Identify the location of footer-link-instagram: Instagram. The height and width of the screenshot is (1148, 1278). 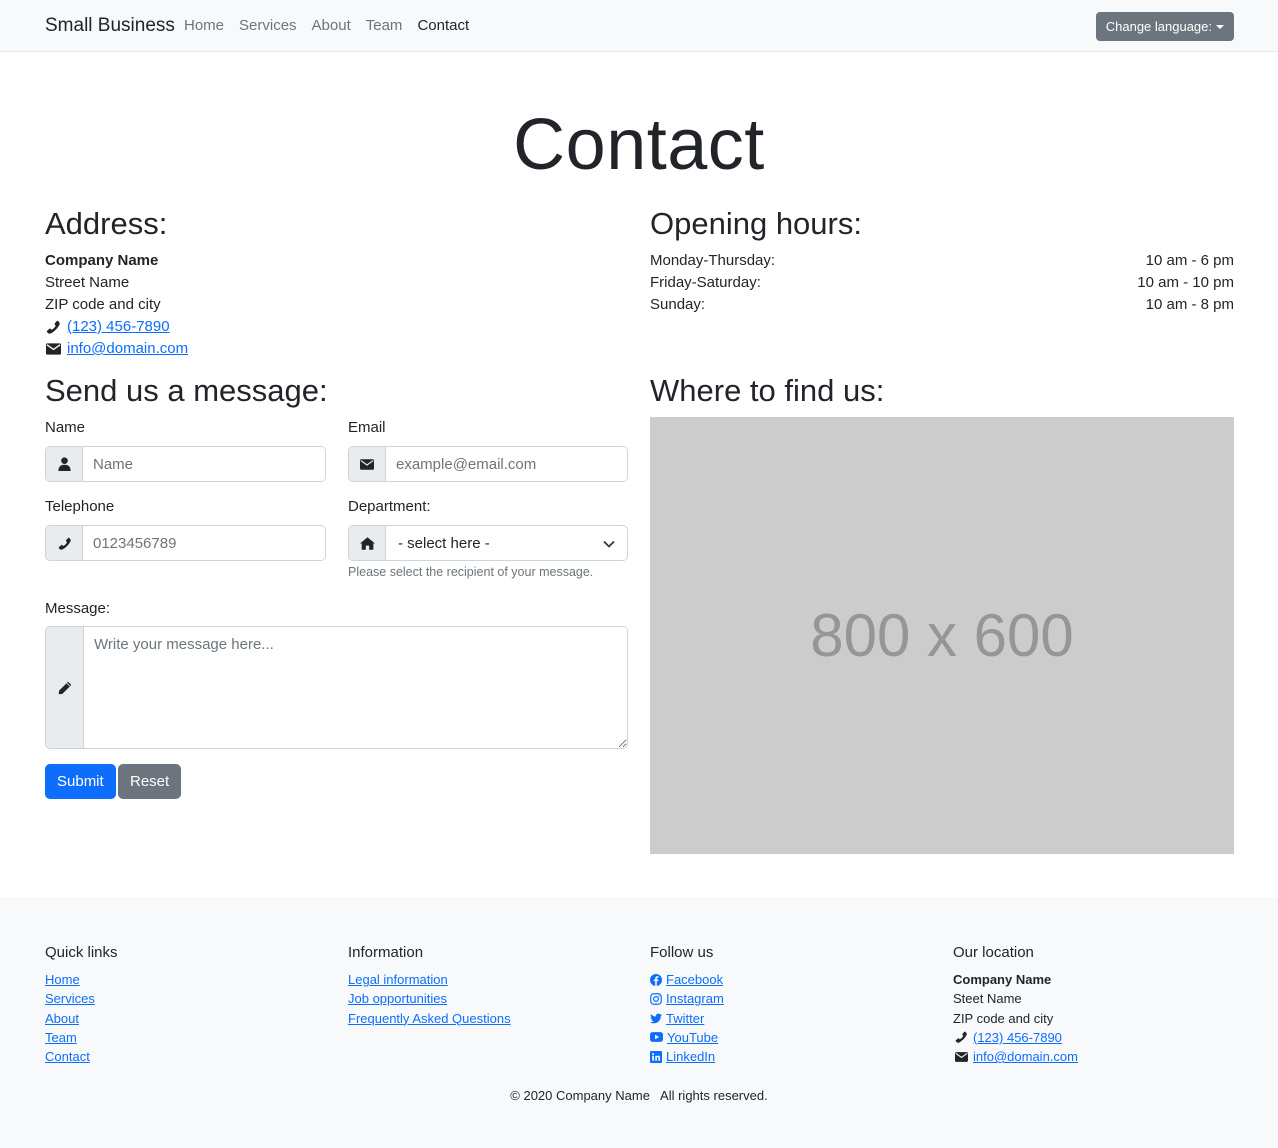
(695, 998).